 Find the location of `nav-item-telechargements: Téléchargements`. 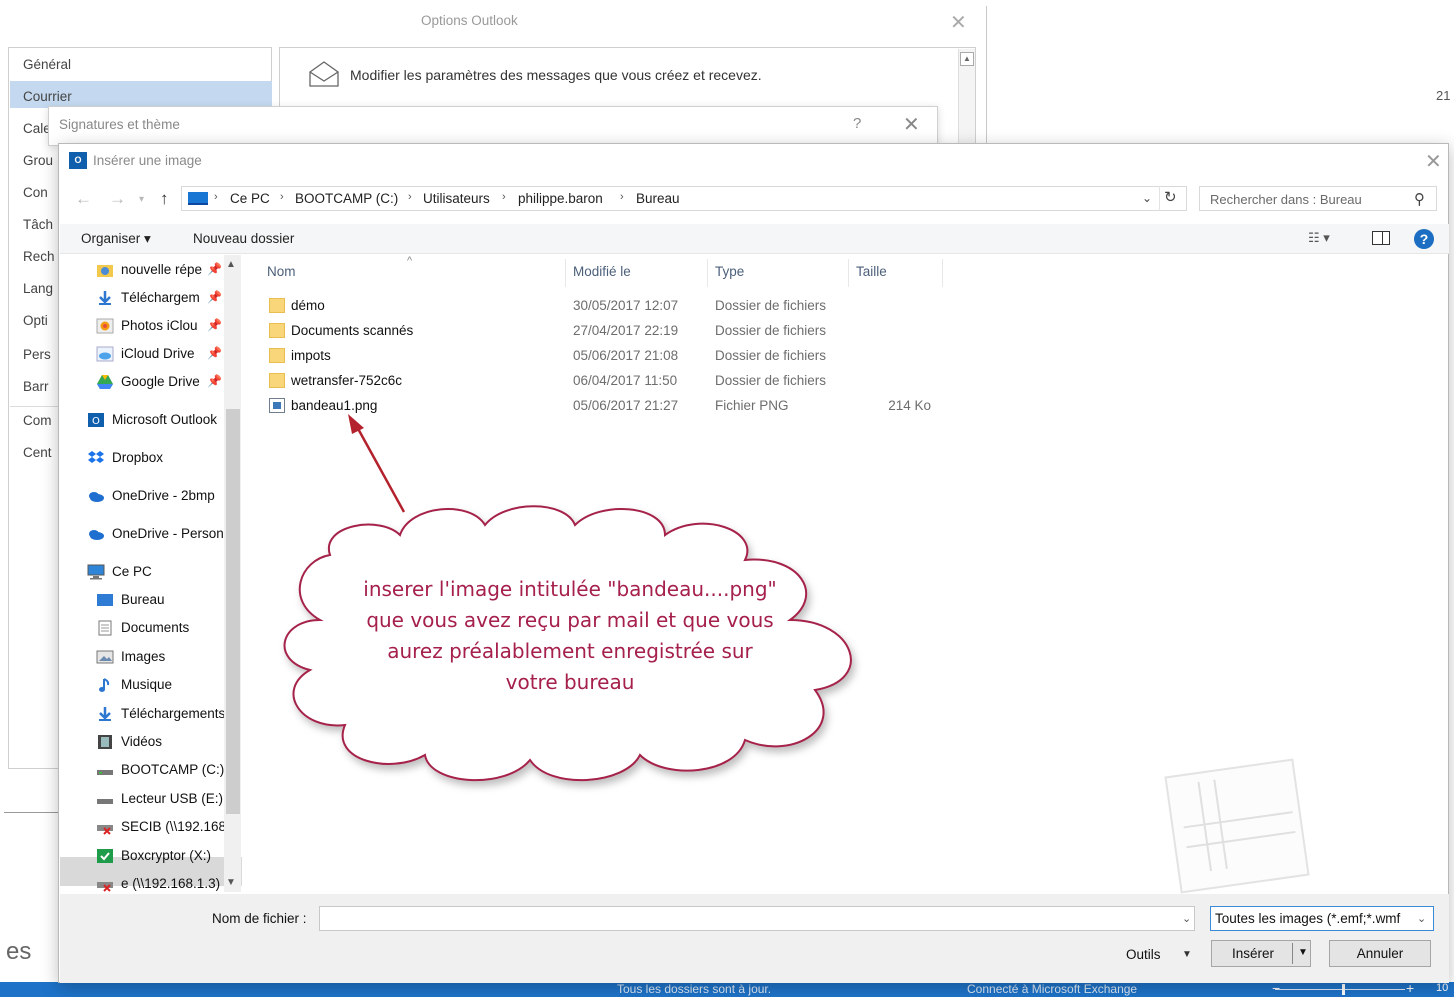

nav-item-telechargements: Téléchargements is located at coordinates (151, 714).